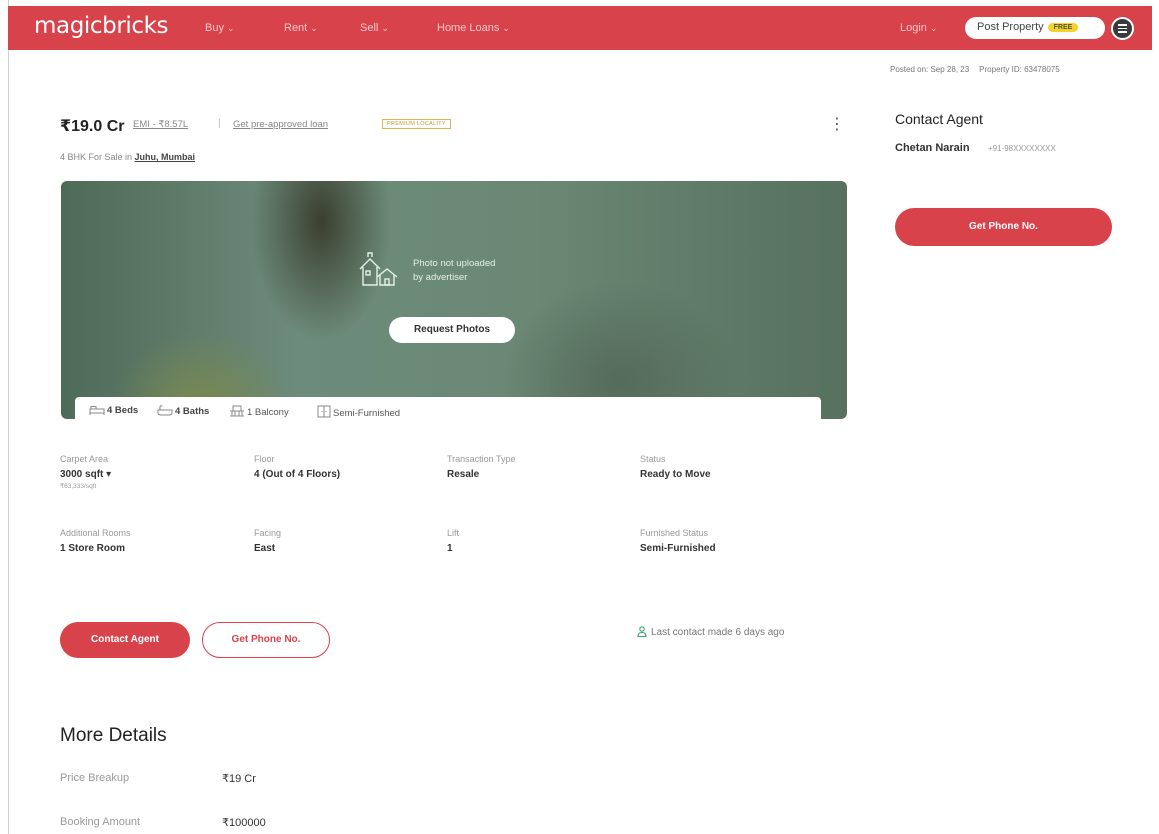 This screenshot has height=834, width=1159. Describe the element at coordinates (92, 126) in the screenshot. I see `listing-price: ₹19.0 Cr` at that location.